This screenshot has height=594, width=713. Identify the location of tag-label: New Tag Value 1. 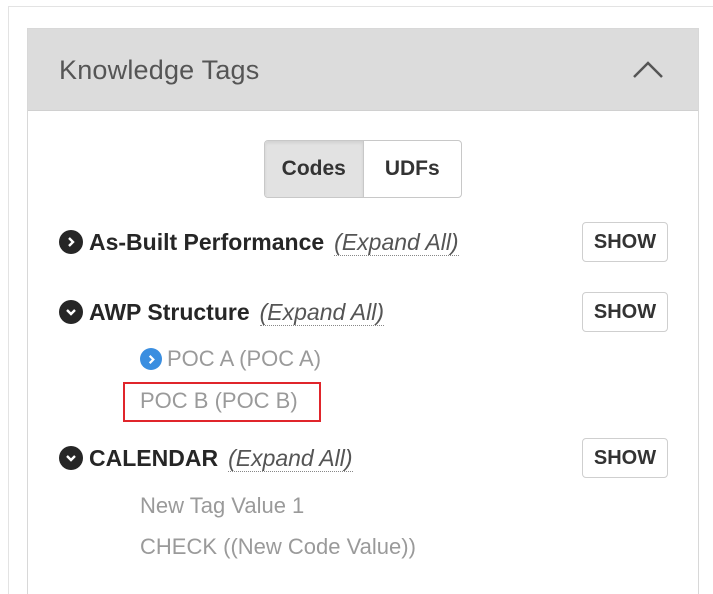
(222, 505).